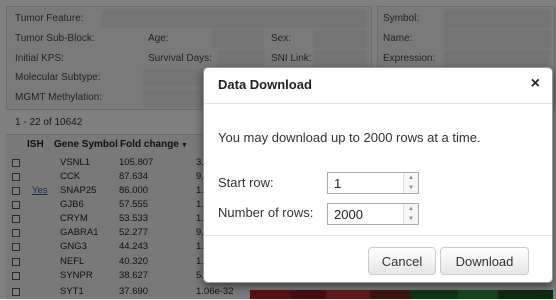  Describe the element at coordinates (365, 183) in the screenshot. I see `start-row-input` at that location.